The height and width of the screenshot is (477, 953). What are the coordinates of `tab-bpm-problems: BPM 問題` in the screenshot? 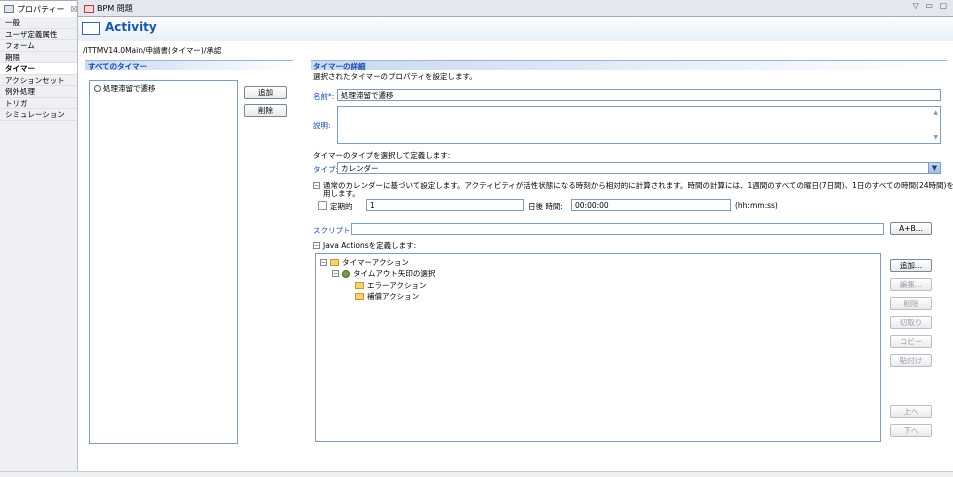 It's located at (110, 8).